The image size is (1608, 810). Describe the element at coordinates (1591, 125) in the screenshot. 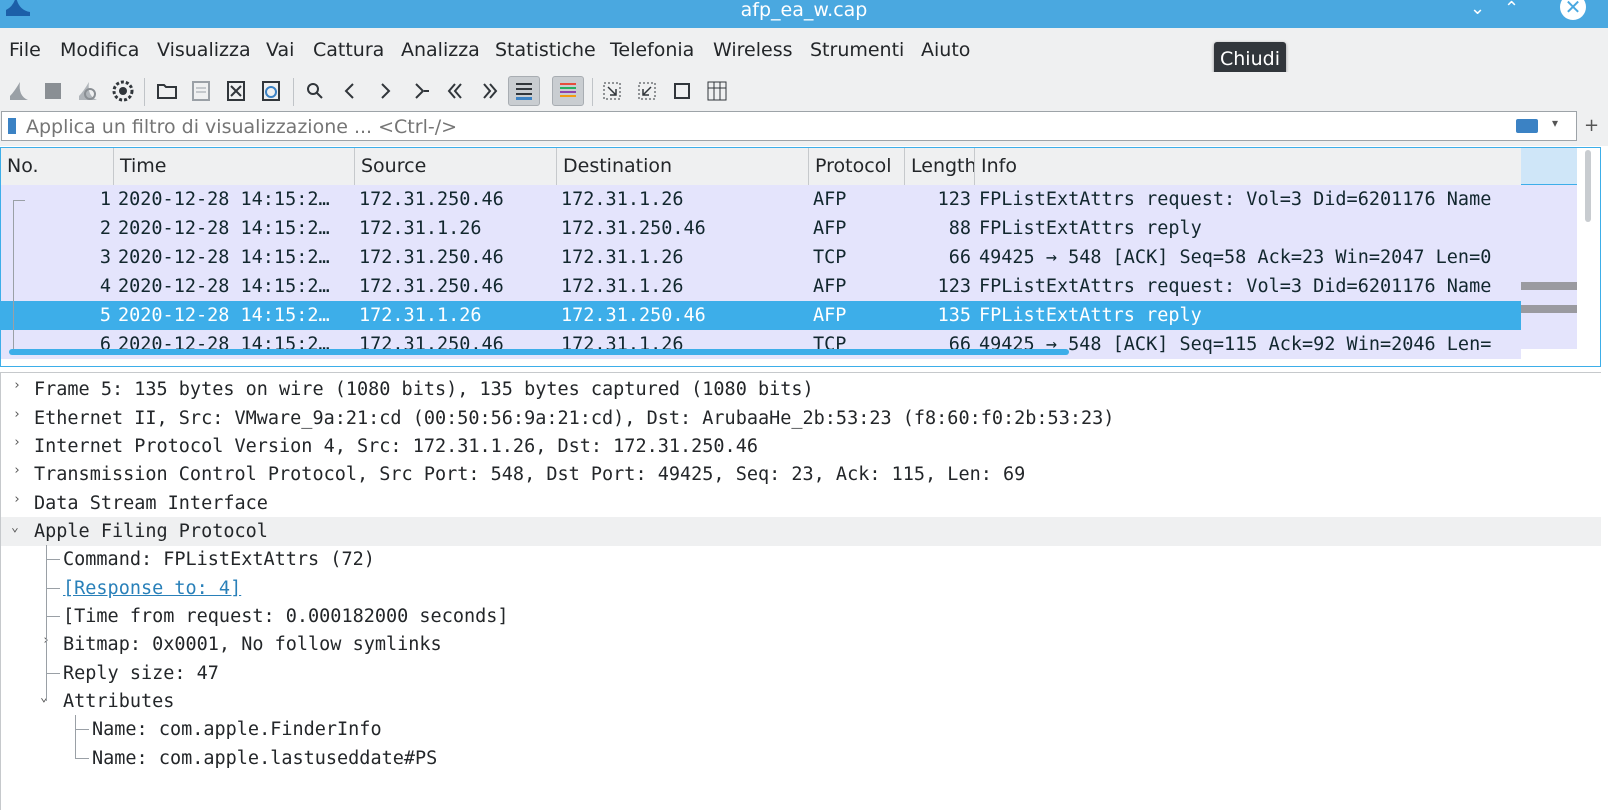

I see `add-filter-button: +` at that location.